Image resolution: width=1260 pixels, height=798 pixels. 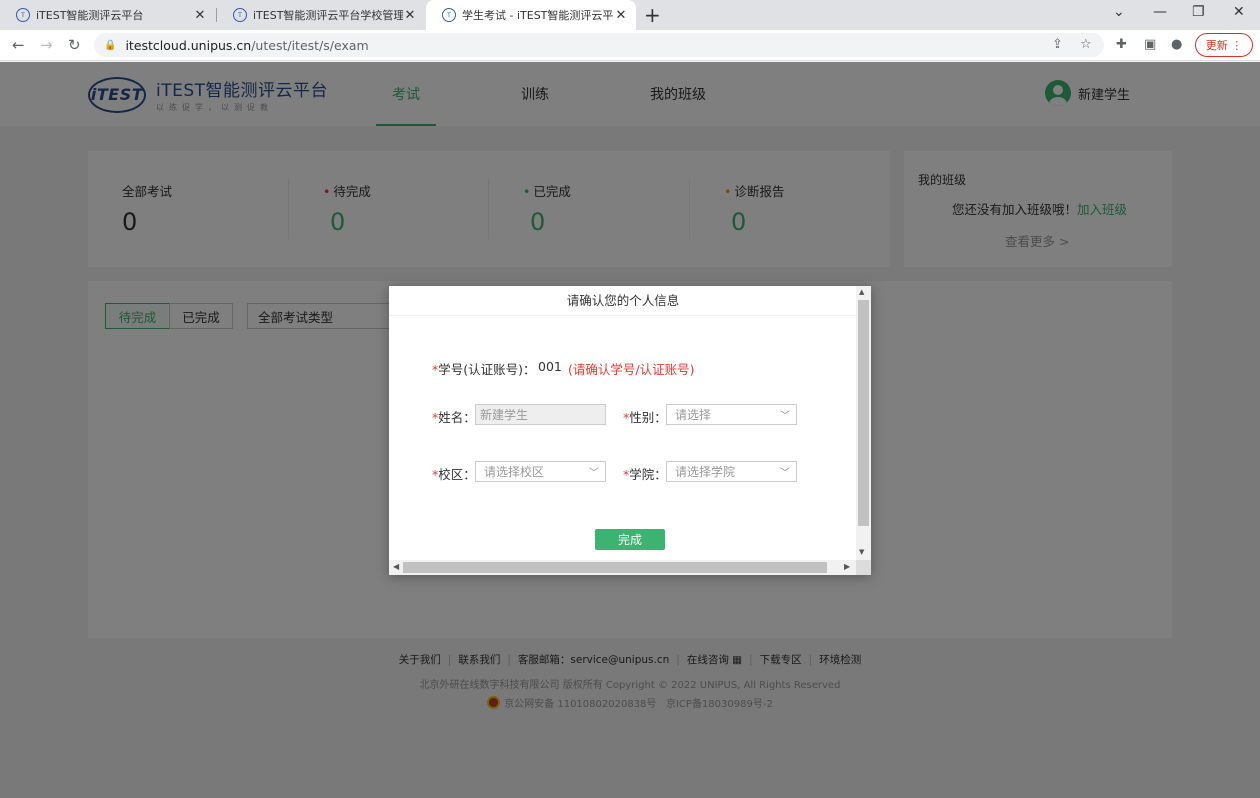 I want to click on scroll-right-icon: ▶, so click(x=847, y=566).